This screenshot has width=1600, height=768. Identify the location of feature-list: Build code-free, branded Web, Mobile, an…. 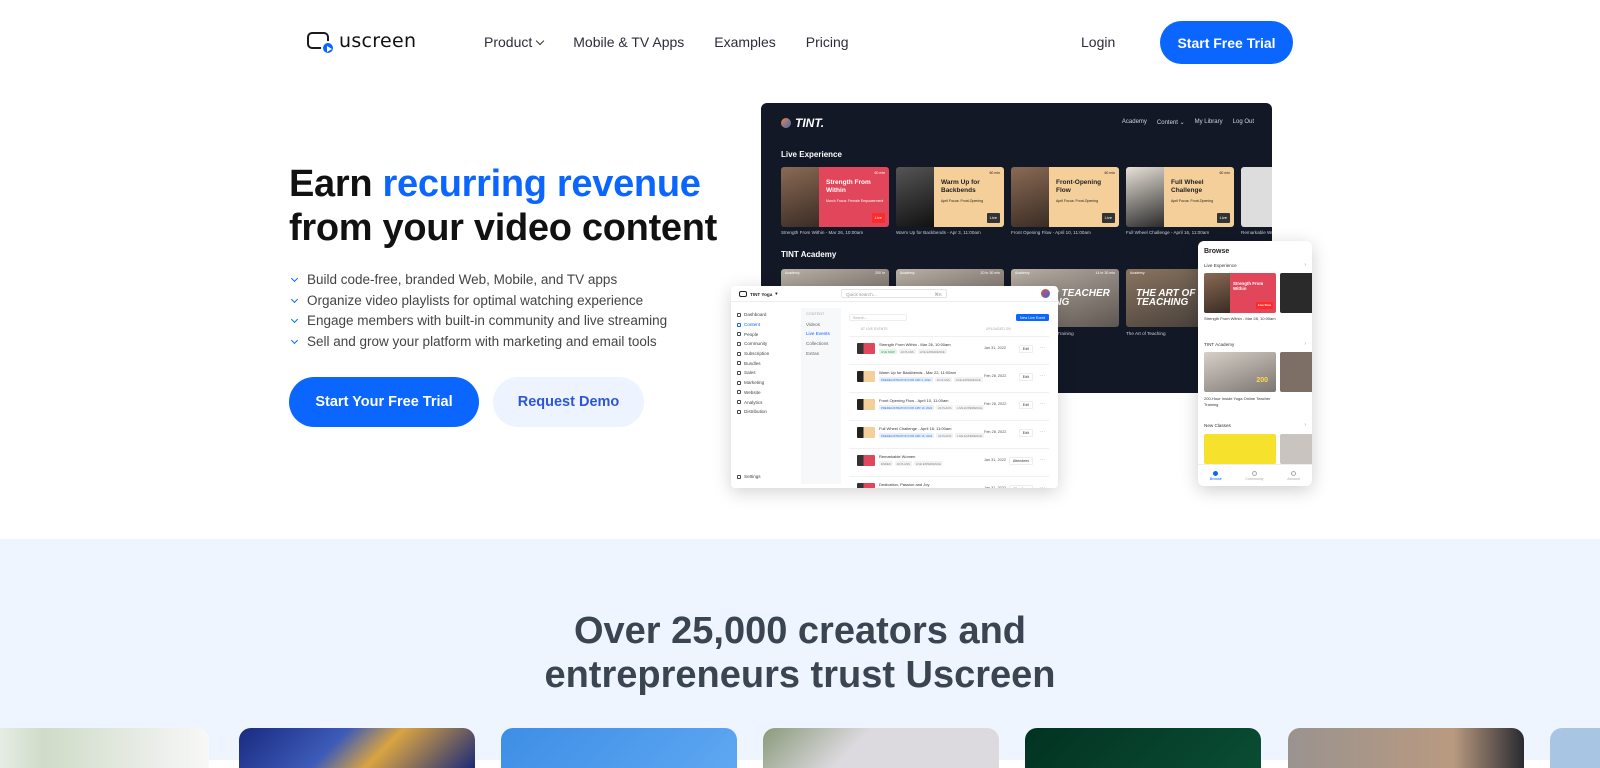
(479, 311).